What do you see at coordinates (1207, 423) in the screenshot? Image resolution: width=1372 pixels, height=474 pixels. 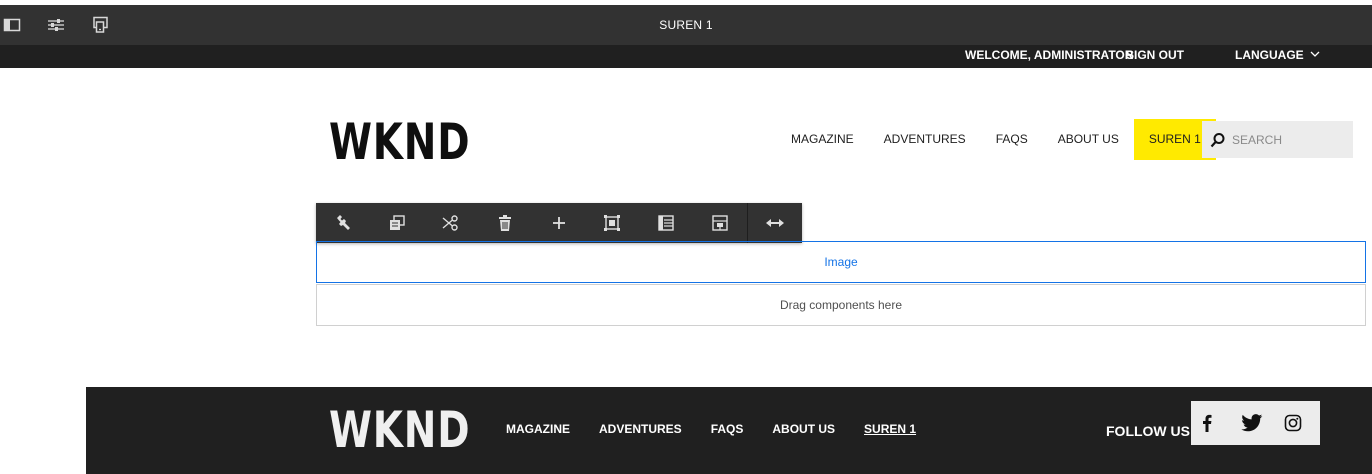 I see `facebook-icon` at bounding box center [1207, 423].